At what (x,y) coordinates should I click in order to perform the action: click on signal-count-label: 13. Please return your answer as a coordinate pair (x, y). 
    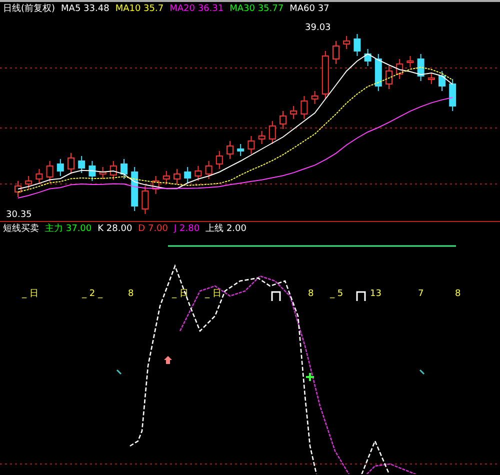
    Looking at the image, I should click on (376, 294).